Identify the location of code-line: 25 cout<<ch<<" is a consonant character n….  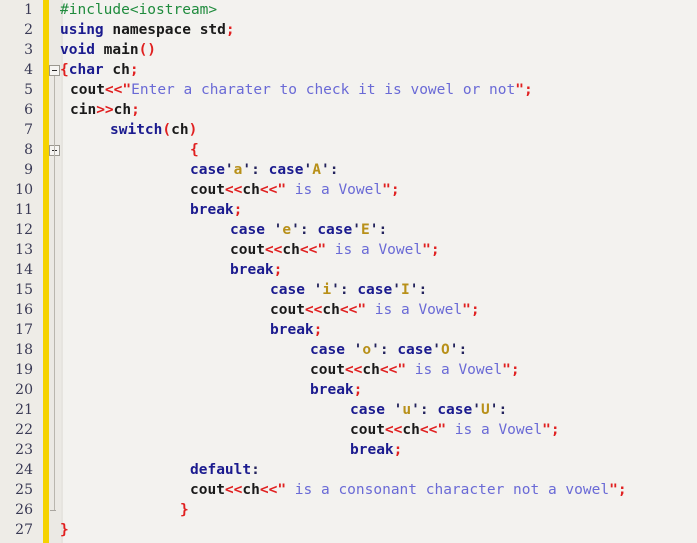
(348, 490).